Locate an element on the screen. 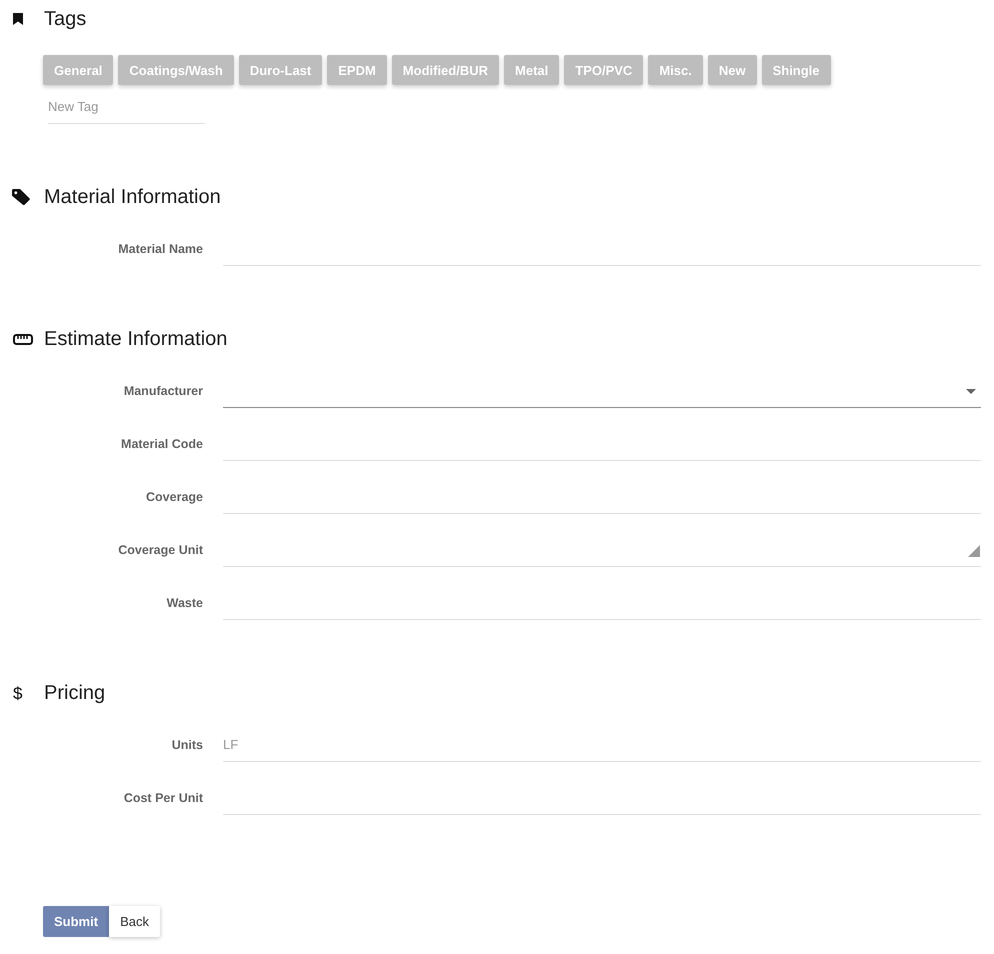 The height and width of the screenshot is (954, 994). tag-button: General is located at coordinates (78, 70).